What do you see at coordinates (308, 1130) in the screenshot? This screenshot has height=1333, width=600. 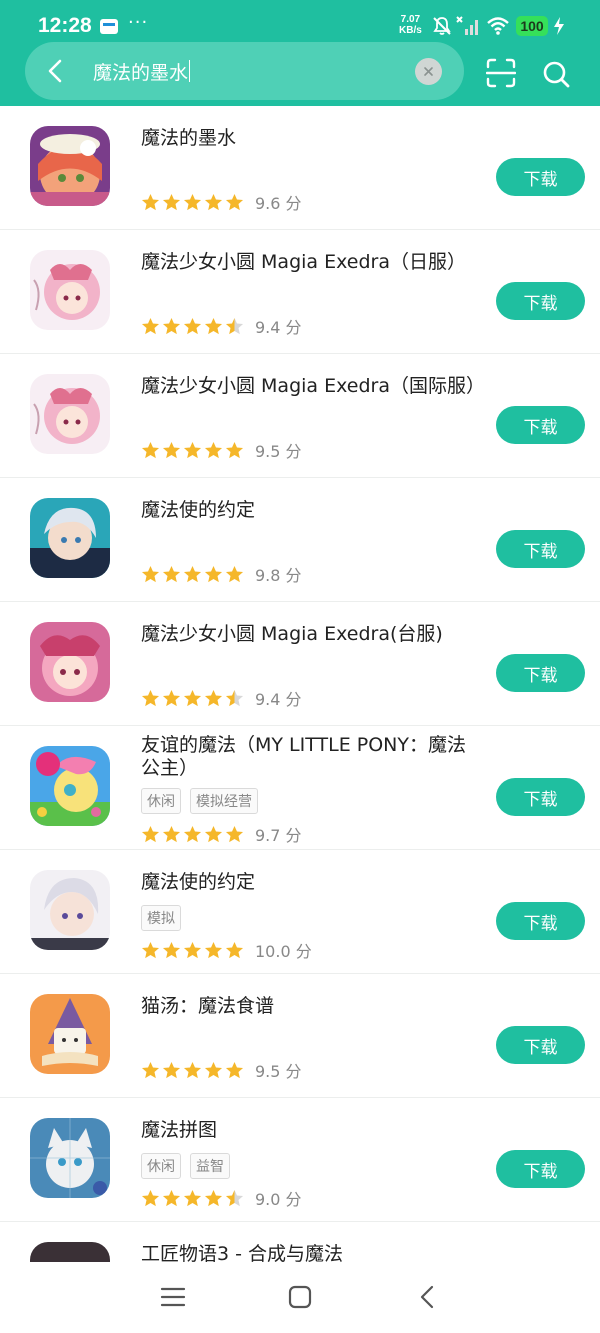 I see `app-title: 魔法拼图` at bounding box center [308, 1130].